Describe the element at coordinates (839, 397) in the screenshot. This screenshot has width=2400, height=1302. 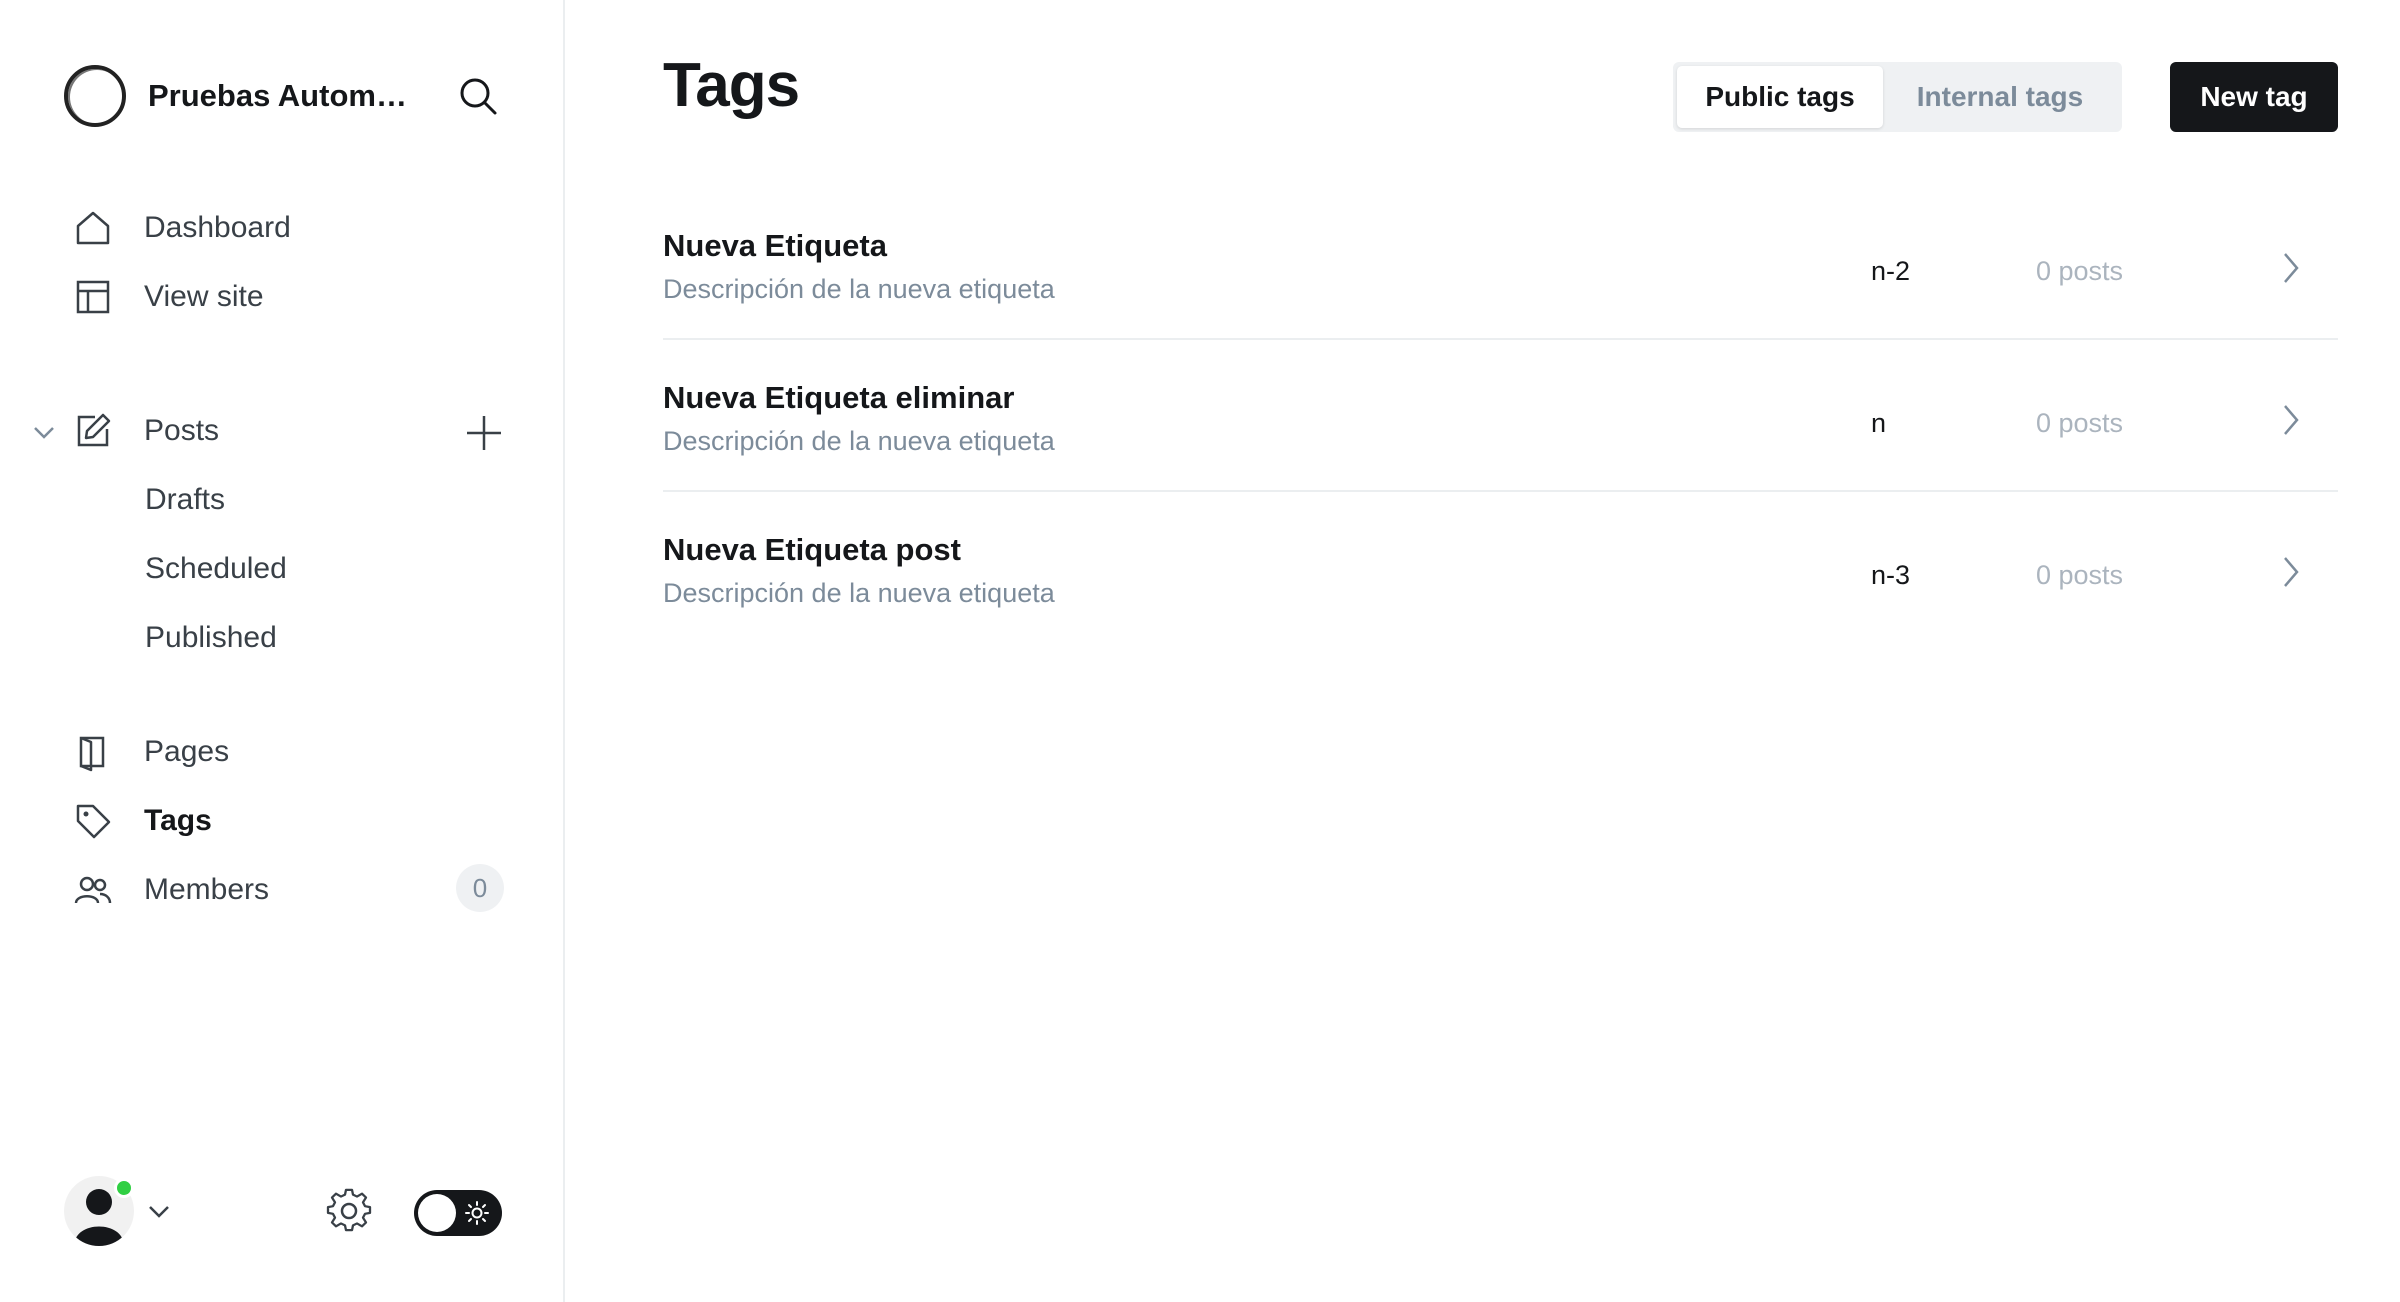
I see `tag-name: Nueva Etiqueta eliminar` at that location.